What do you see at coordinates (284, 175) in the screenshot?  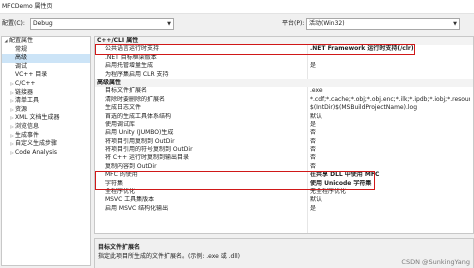 I see `property-use-of-mfc: MFC 的使用 在共享 DLL 中使用 MFC` at bounding box center [284, 175].